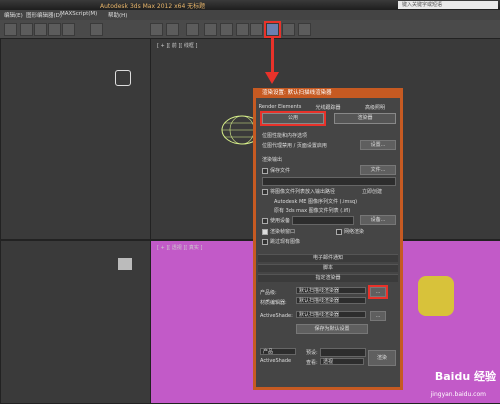  What do you see at coordinates (192, 29) in the screenshot?
I see `layer-icon` at bounding box center [192, 29].